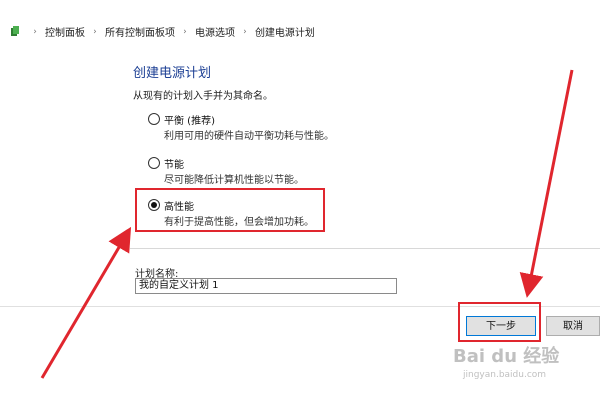 This screenshot has height=400, width=600. What do you see at coordinates (174, 165) in the screenshot?
I see `plan-label: 节能` at bounding box center [174, 165].